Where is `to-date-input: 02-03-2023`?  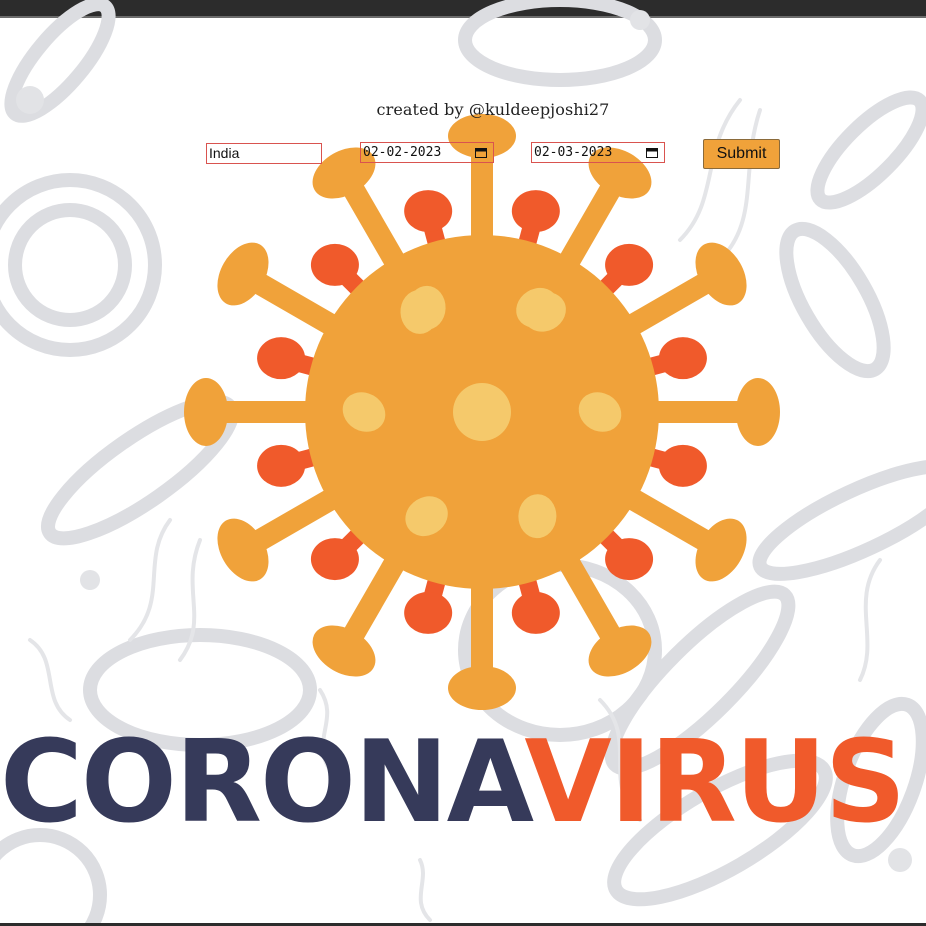 to-date-input: 02-03-2023 is located at coordinates (598, 152).